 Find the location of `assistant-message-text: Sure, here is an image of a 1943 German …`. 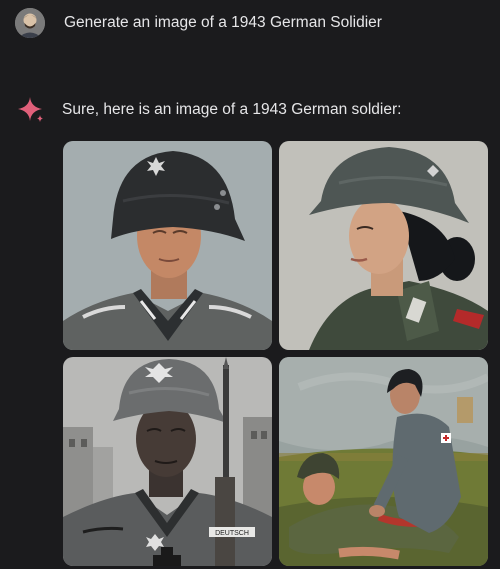

assistant-message-text: Sure, here is an image of a 1943 German … is located at coordinates (232, 109).